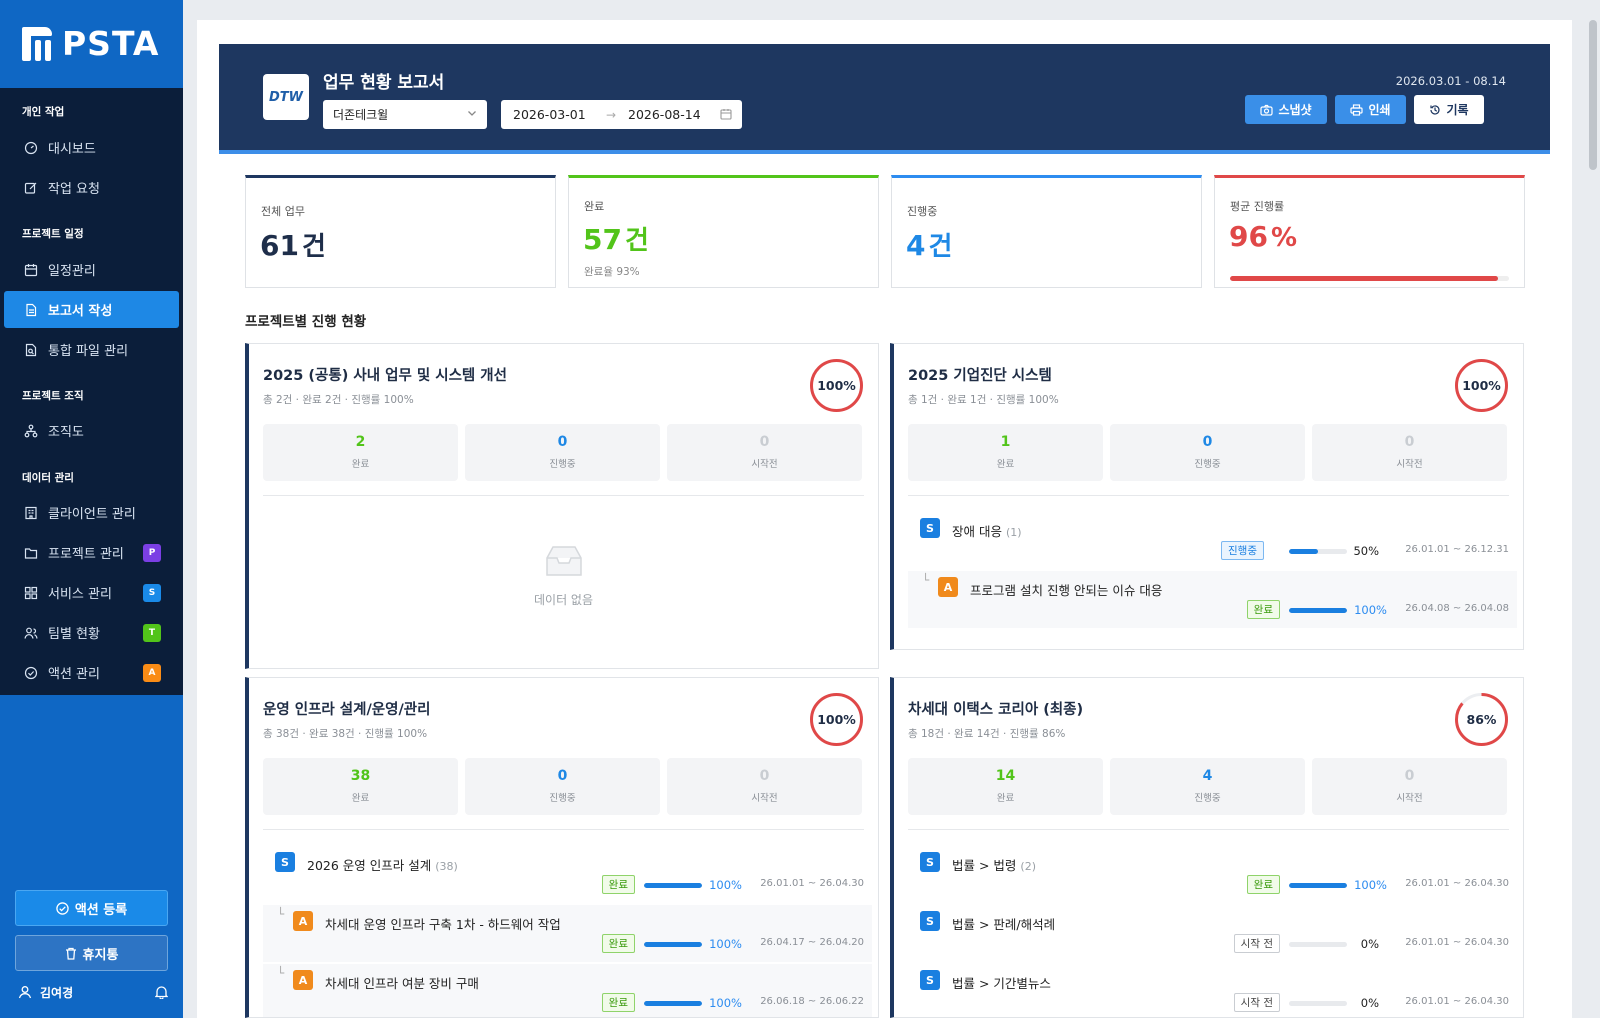 This screenshot has height=1018, width=1600. What do you see at coordinates (1457, 608) in the screenshot?
I see `task-dates: 26.04.08 ~ 26.04.08` at bounding box center [1457, 608].